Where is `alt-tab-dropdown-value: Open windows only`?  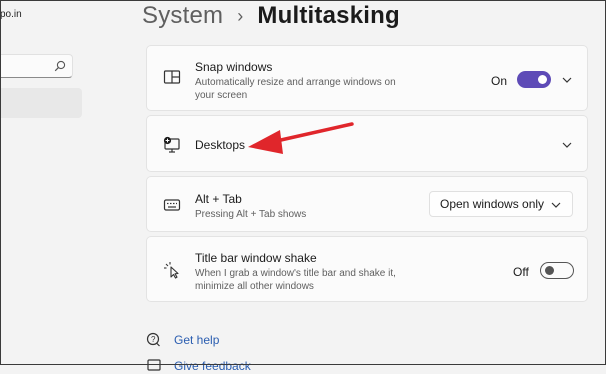
alt-tab-dropdown-value: Open windows only is located at coordinates (492, 204).